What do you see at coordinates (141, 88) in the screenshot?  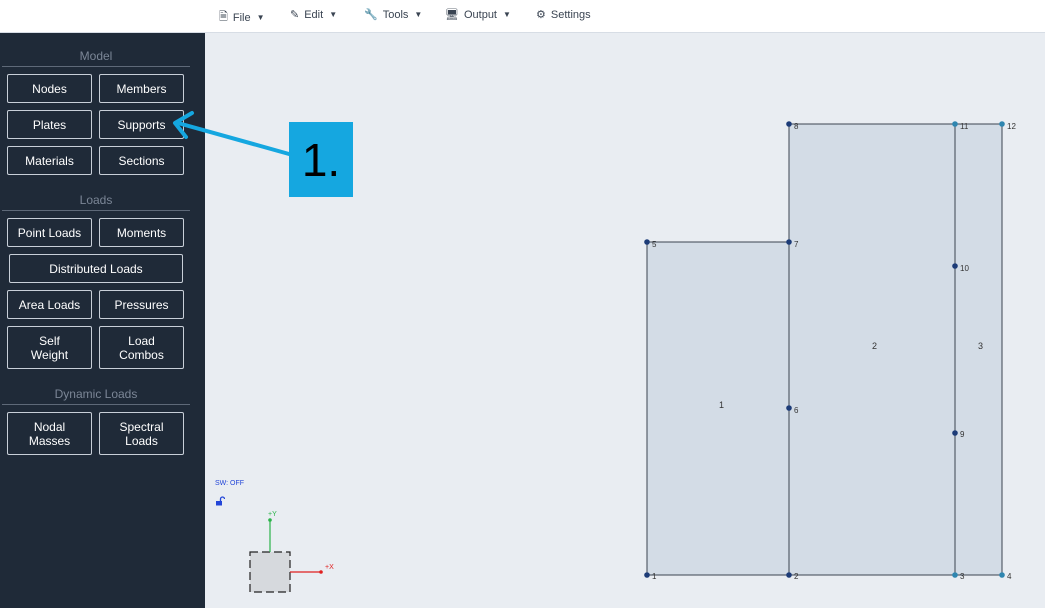 I see `members-button: Members` at bounding box center [141, 88].